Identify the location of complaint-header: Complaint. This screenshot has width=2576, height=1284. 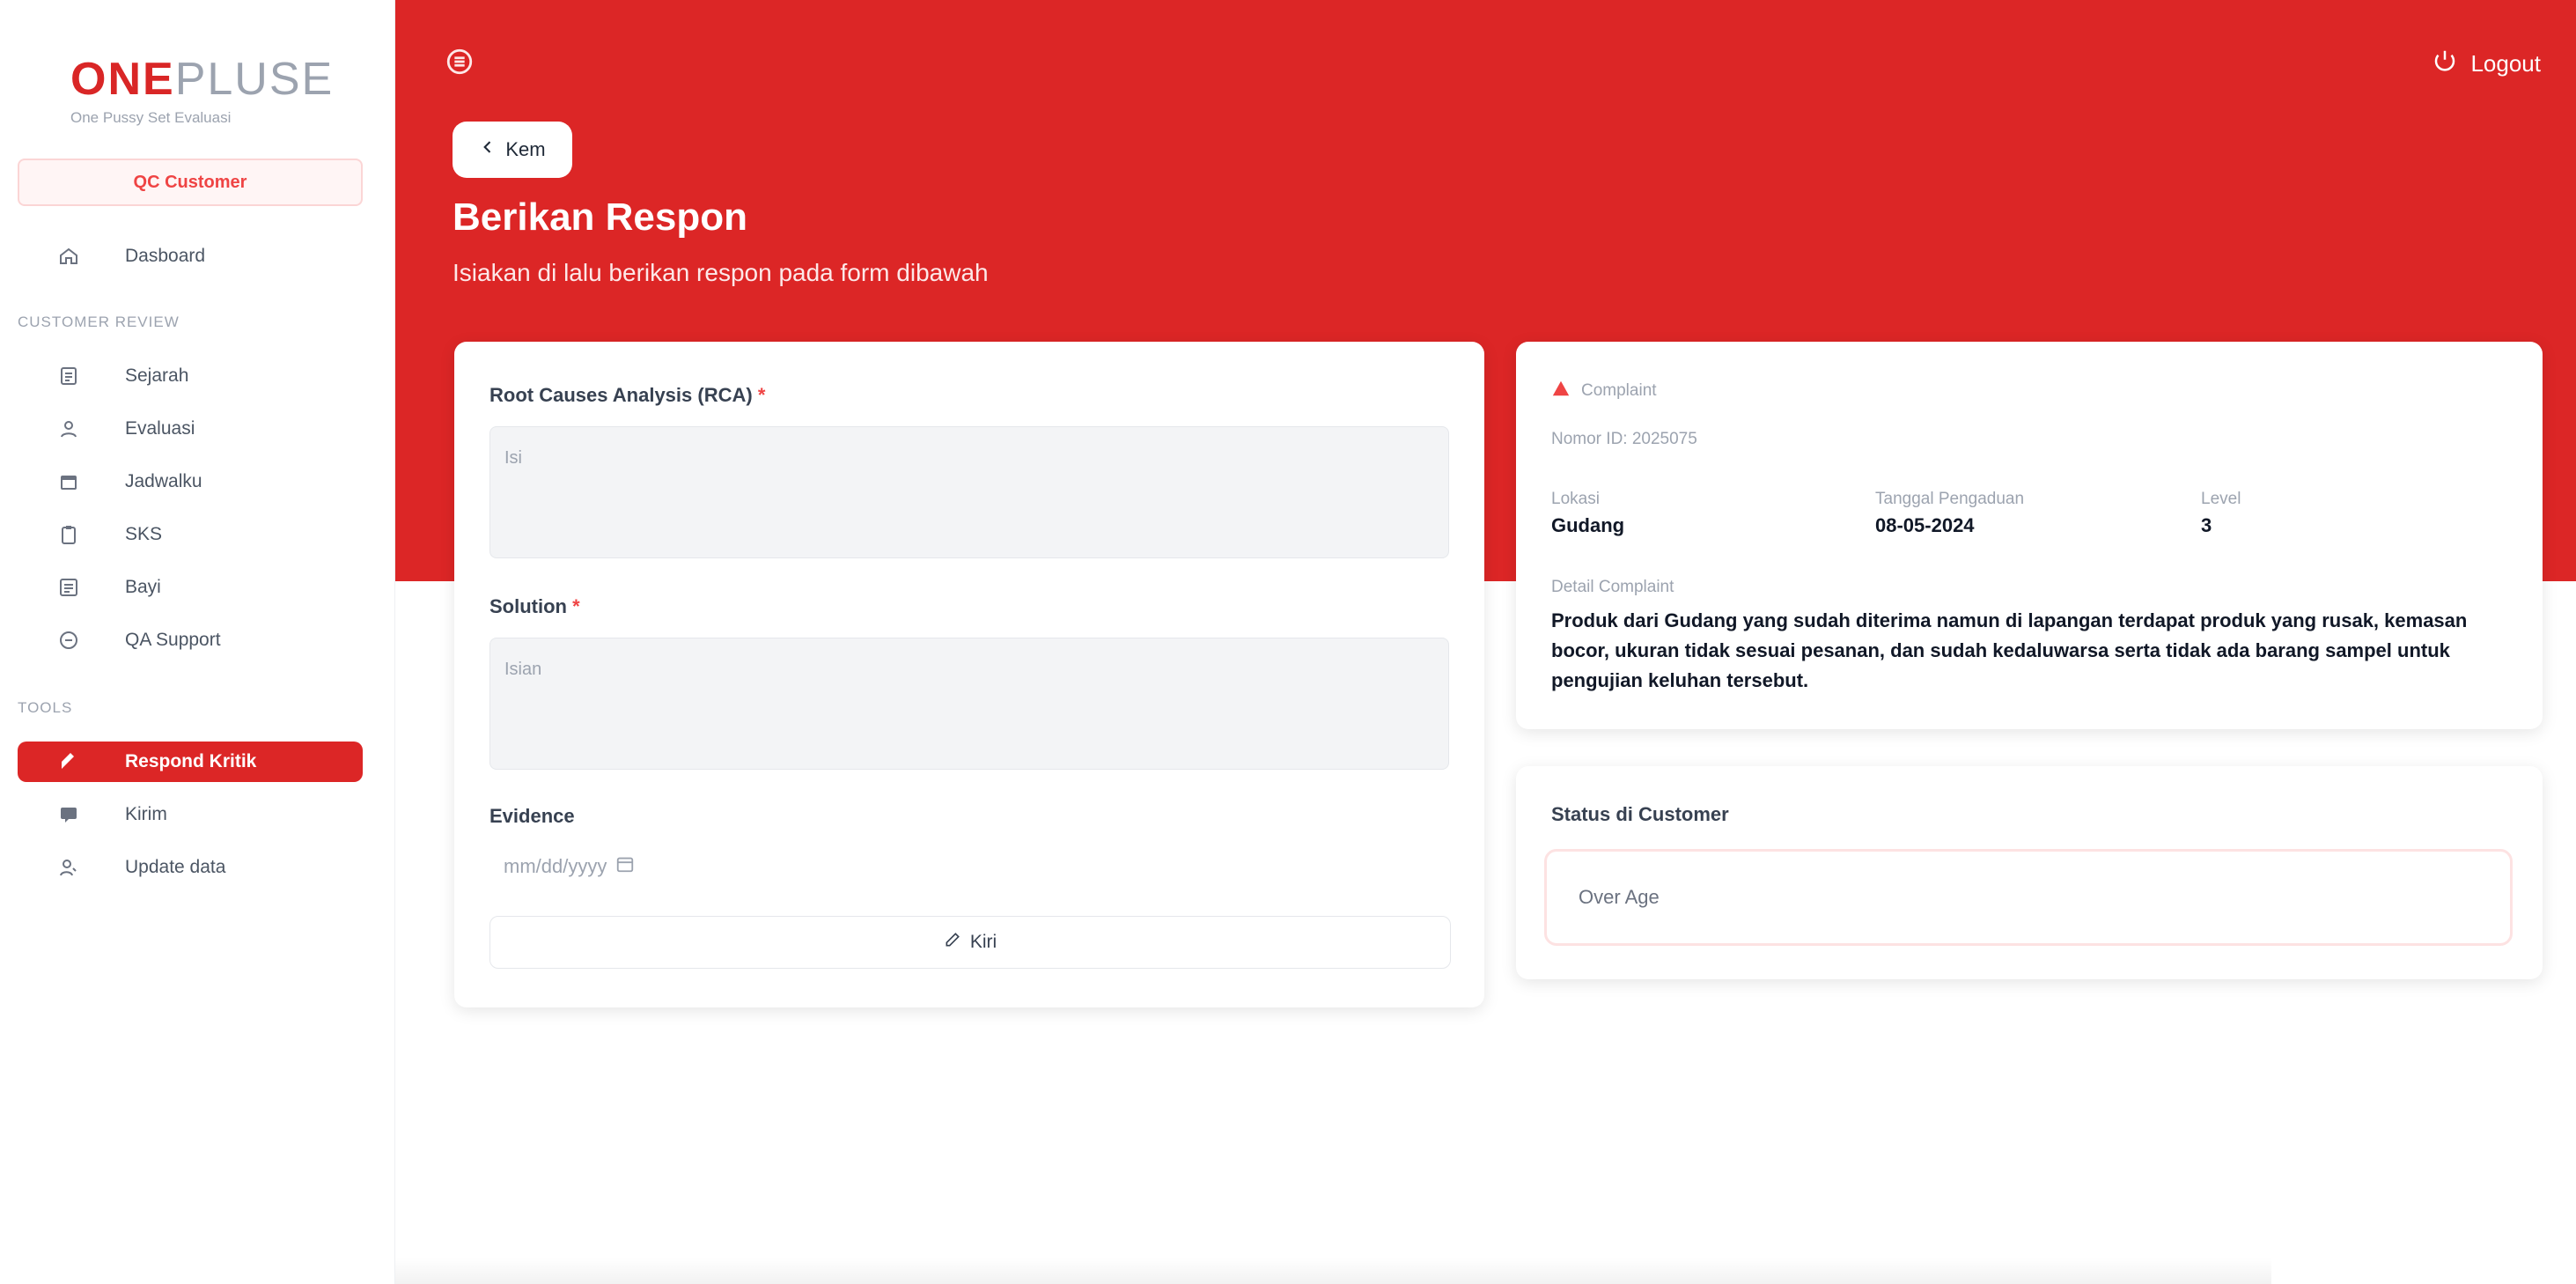
(1604, 390).